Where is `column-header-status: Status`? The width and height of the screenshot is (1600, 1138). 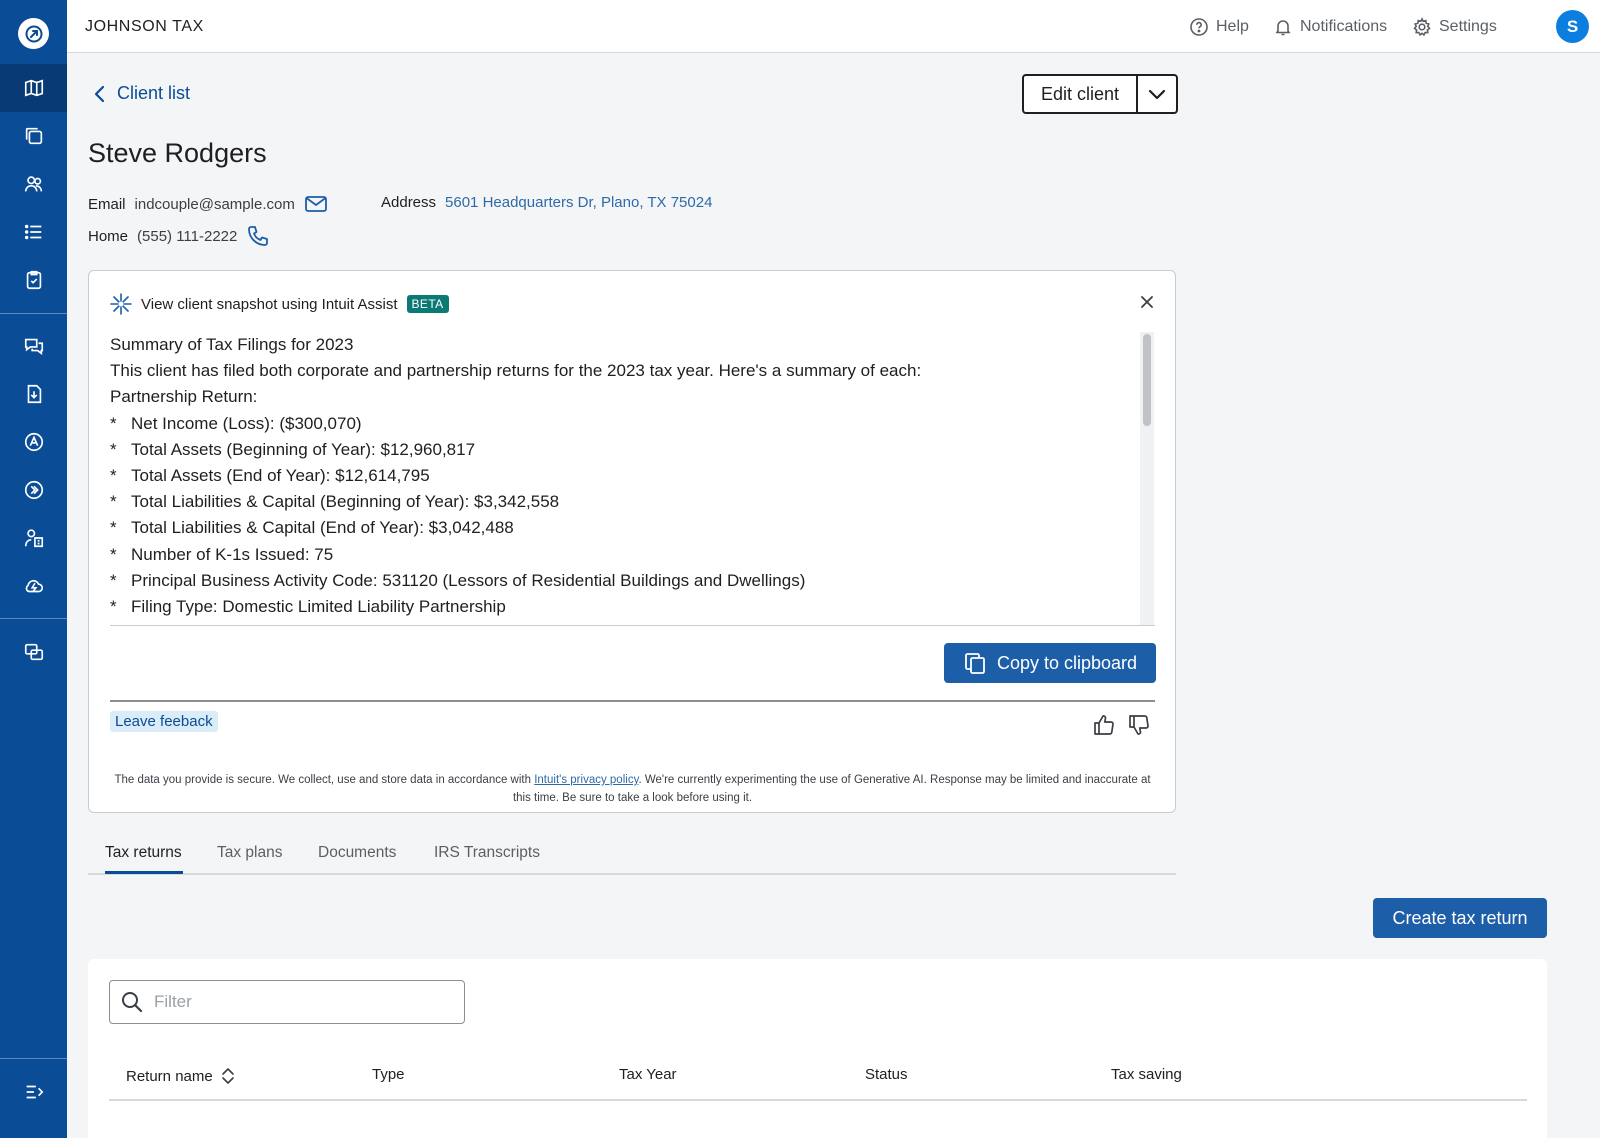
column-header-status: Status is located at coordinates (886, 1074).